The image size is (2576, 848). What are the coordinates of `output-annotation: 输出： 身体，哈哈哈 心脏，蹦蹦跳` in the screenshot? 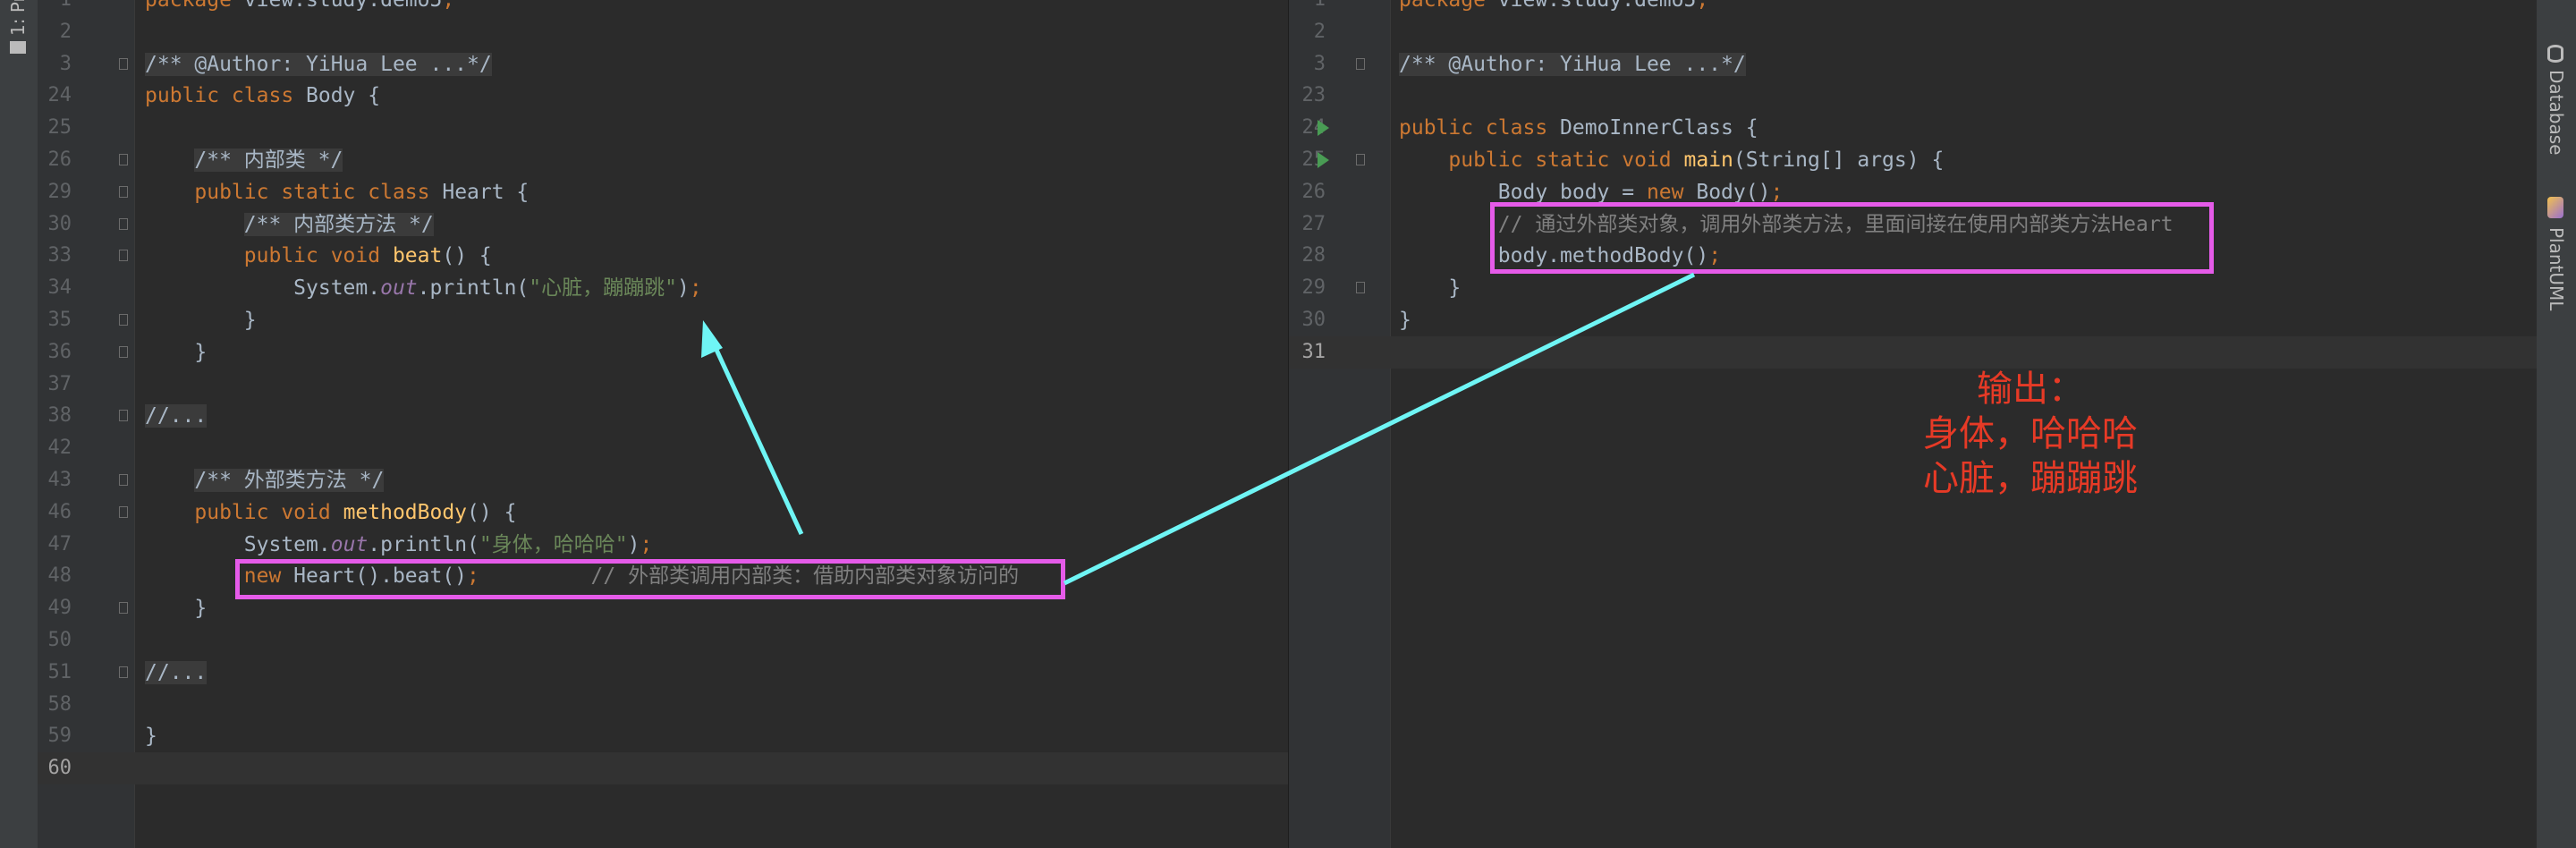 It's located at (2030, 434).